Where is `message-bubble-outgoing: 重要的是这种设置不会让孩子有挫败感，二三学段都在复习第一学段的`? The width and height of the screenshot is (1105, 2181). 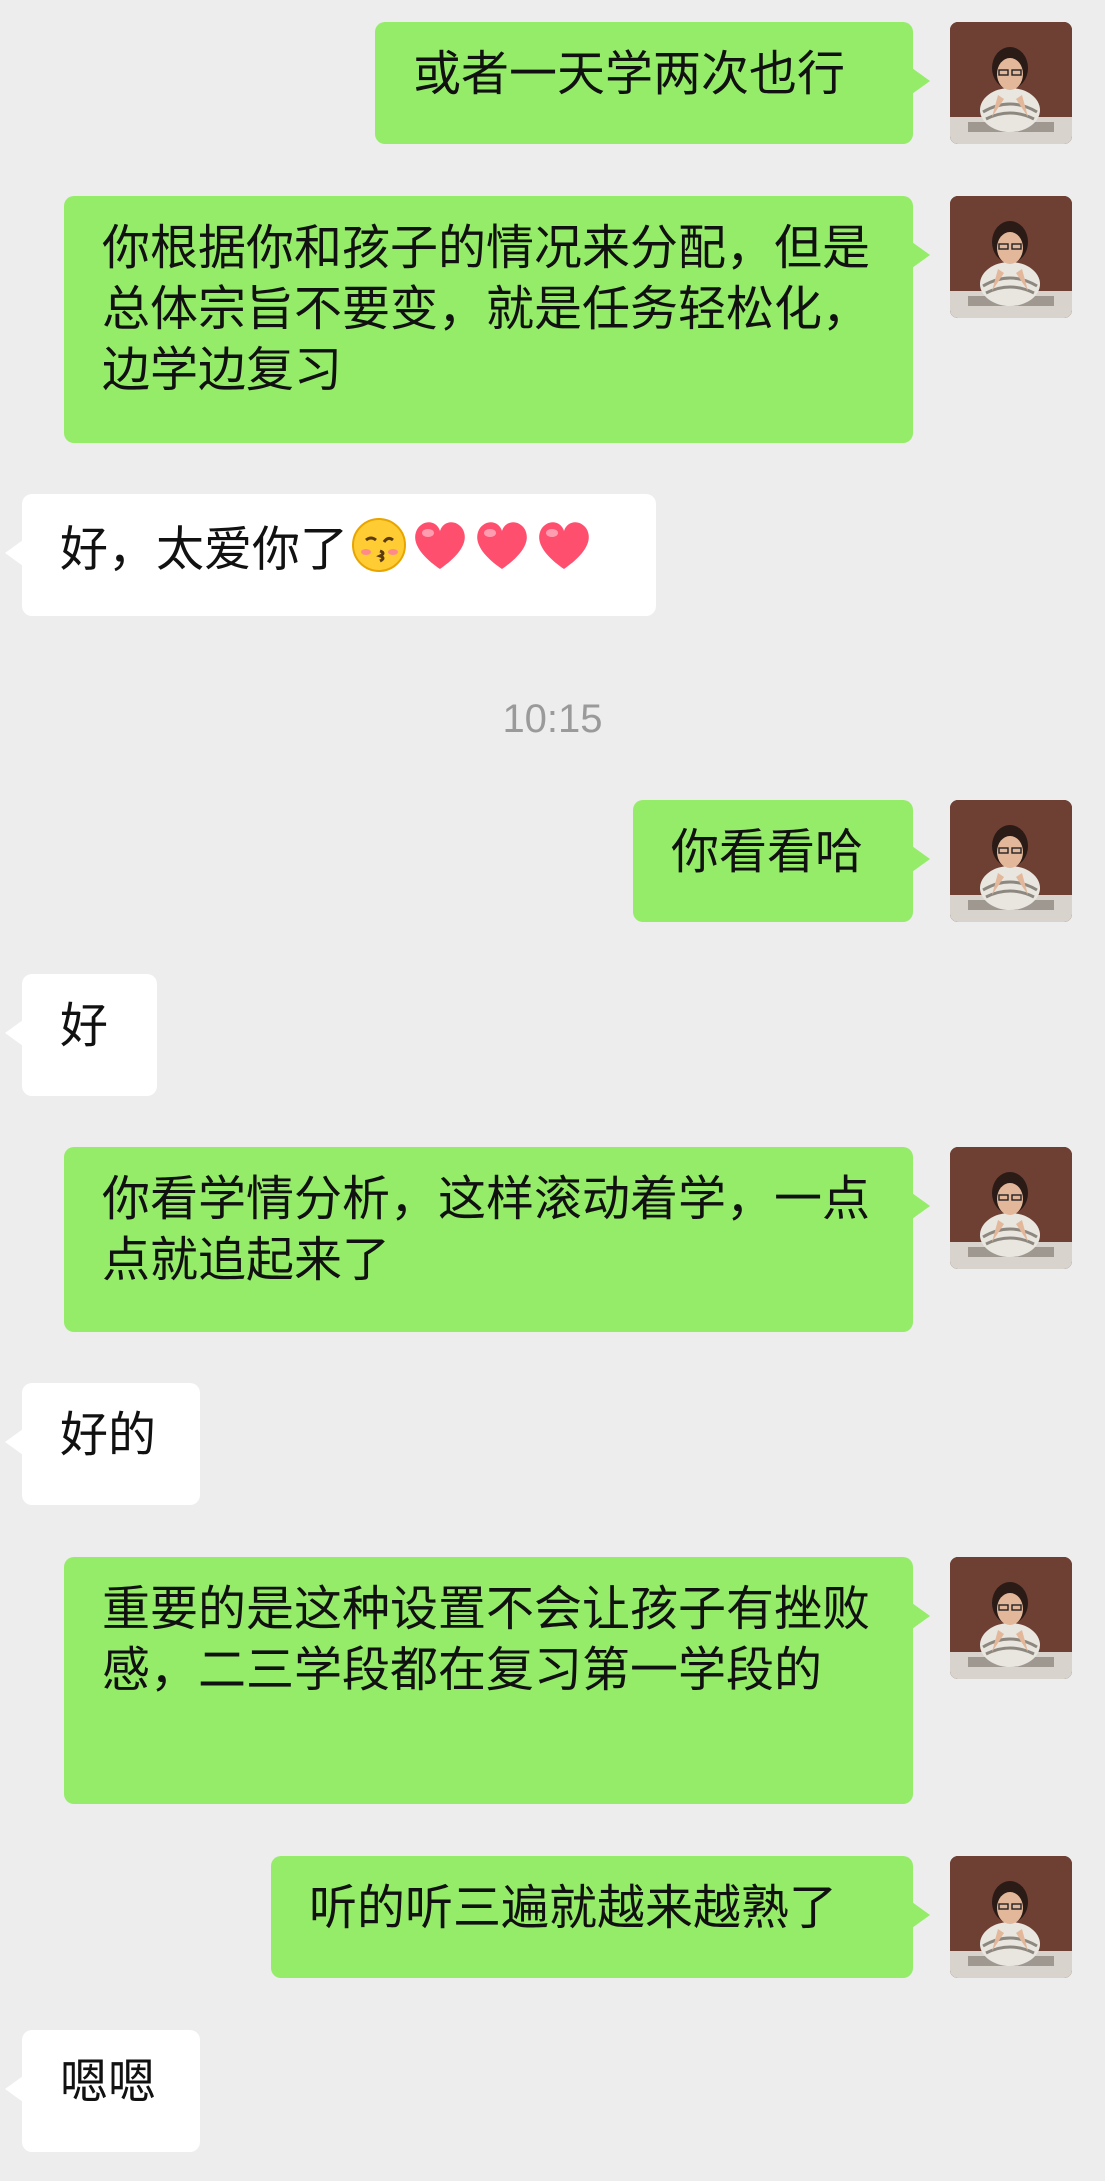 message-bubble-outgoing: 重要的是这种设置不会让孩子有挫败感，二三学段都在复习第一学段的 is located at coordinates (497, 1680).